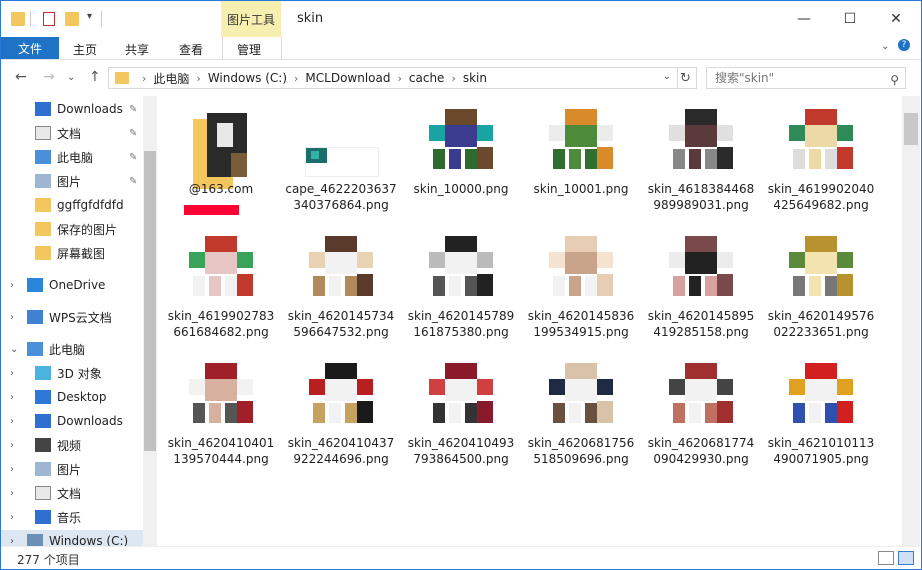 Image resolution: width=922 pixels, height=570 pixels. I want to click on tab-home: 主页, so click(85, 49).